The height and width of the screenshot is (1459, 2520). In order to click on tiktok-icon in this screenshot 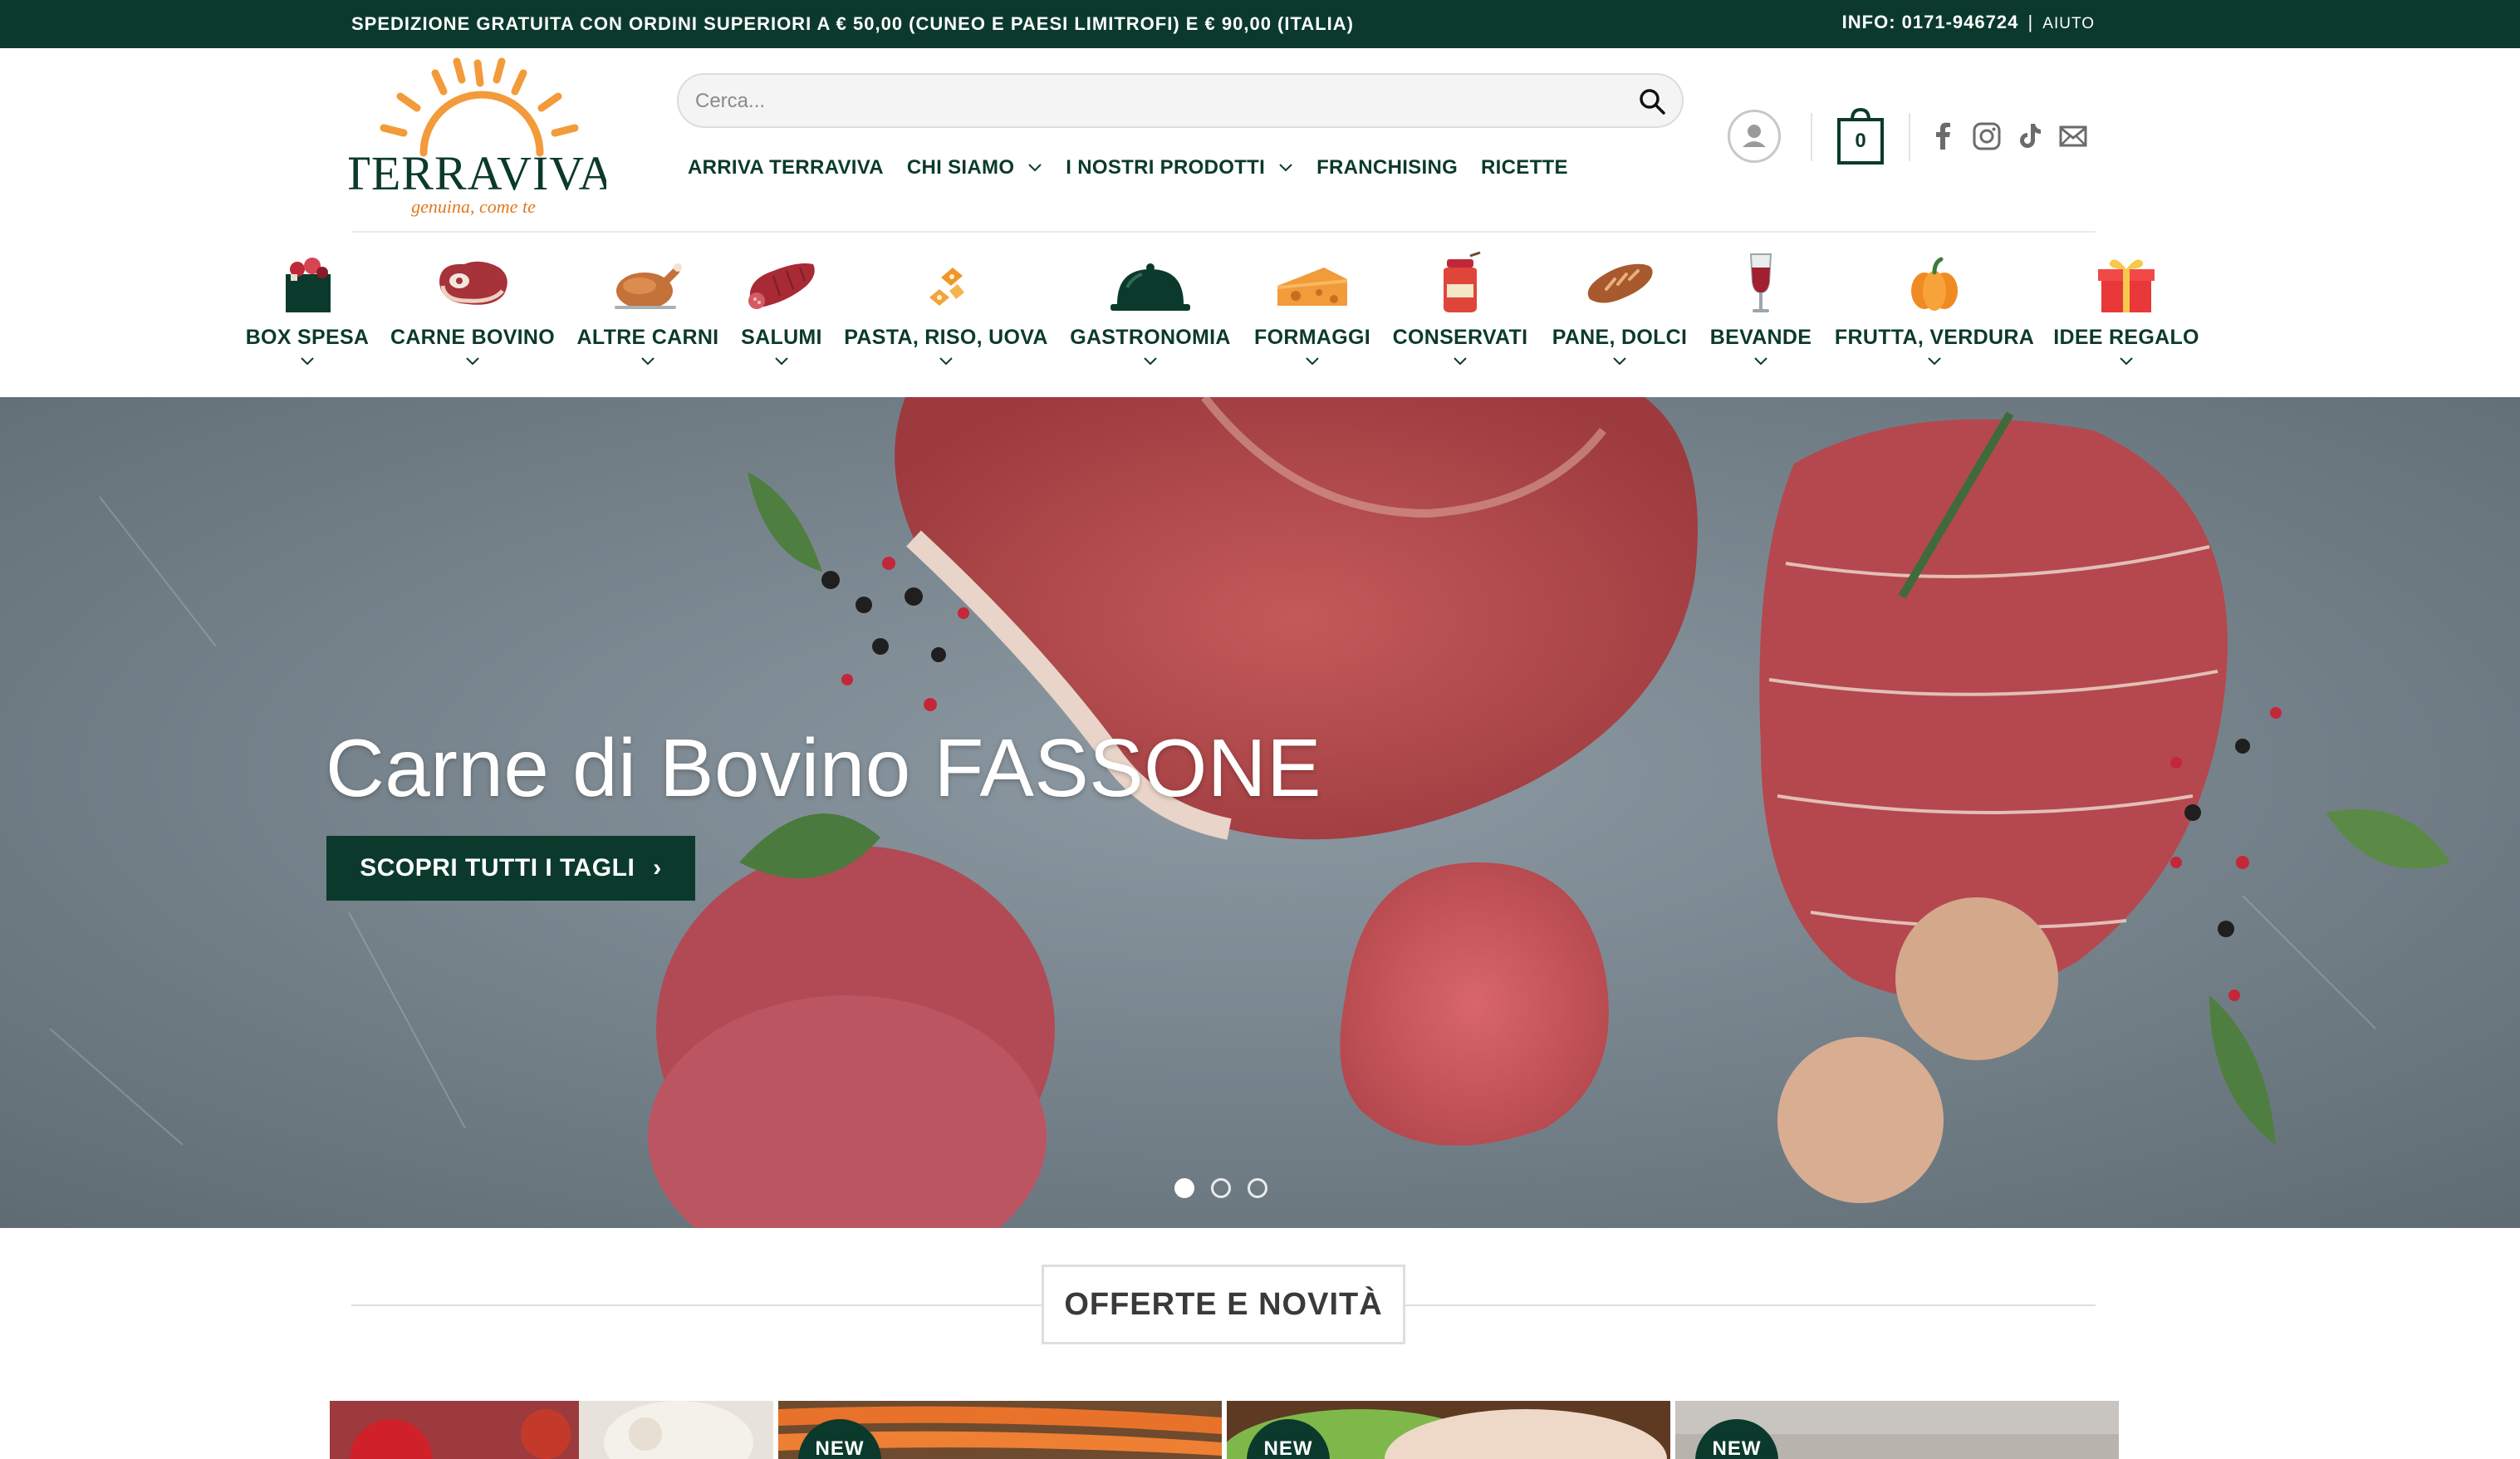, I will do `click(2030, 136)`.